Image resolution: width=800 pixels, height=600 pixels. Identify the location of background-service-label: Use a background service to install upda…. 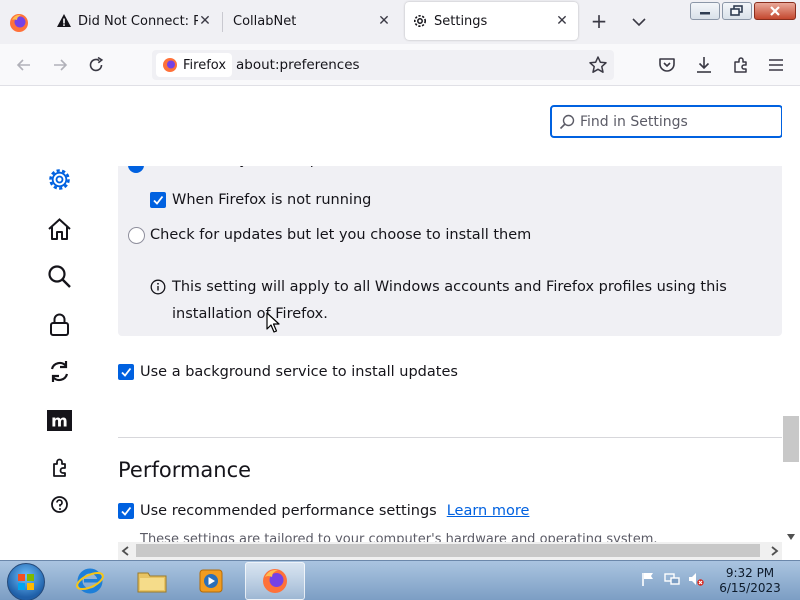
(299, 372).